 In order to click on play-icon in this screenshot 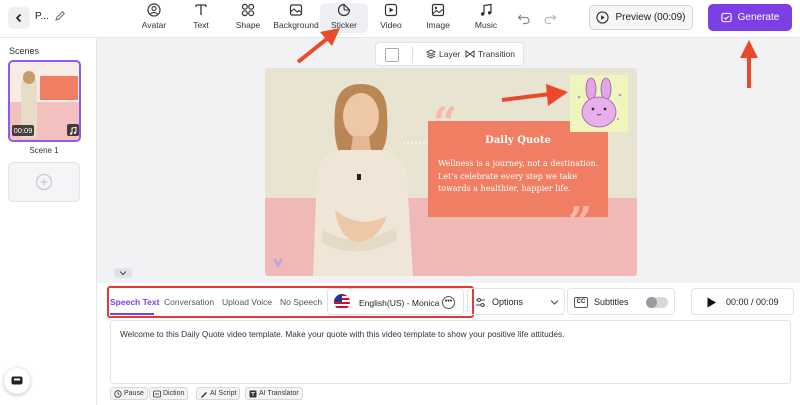, I will do `click(711, 302)`.